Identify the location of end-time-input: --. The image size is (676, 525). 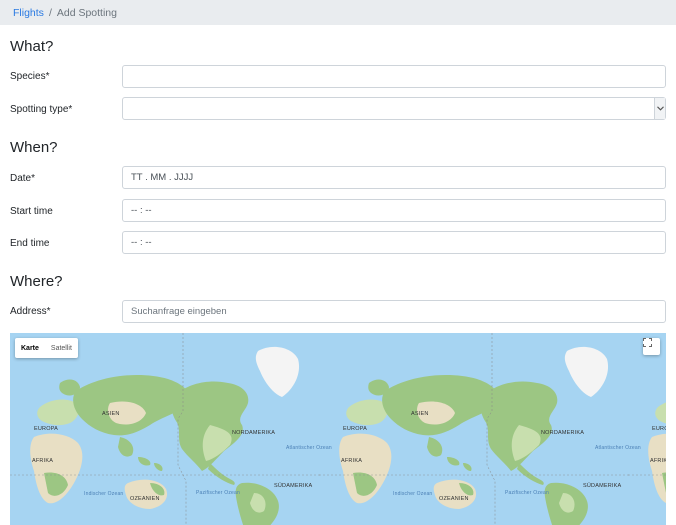
(394, 242).